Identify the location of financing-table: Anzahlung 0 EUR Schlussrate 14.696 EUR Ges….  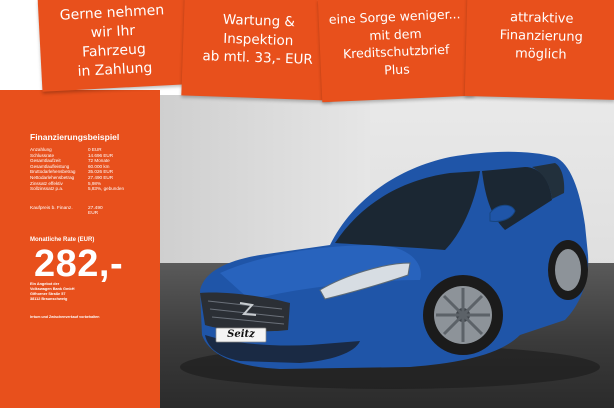
(77, 169).